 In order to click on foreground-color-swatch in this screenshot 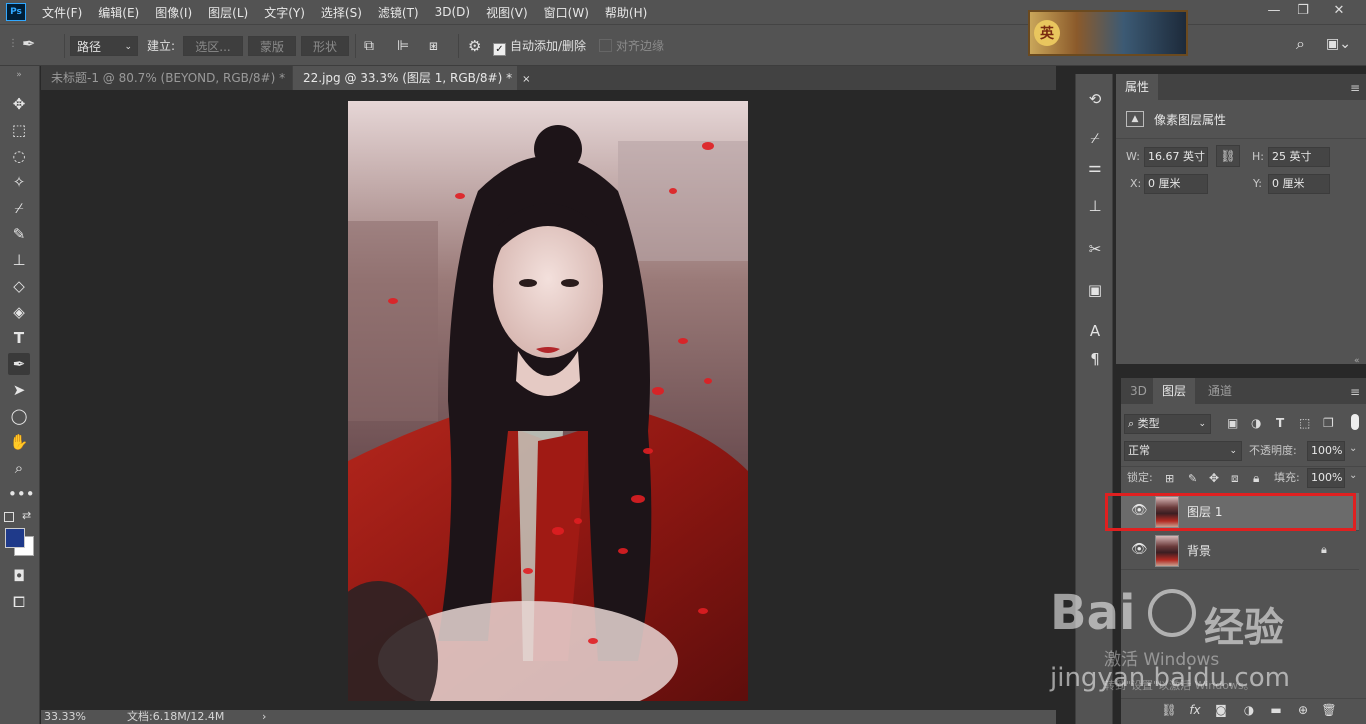, I will do `click(15, 538)`.